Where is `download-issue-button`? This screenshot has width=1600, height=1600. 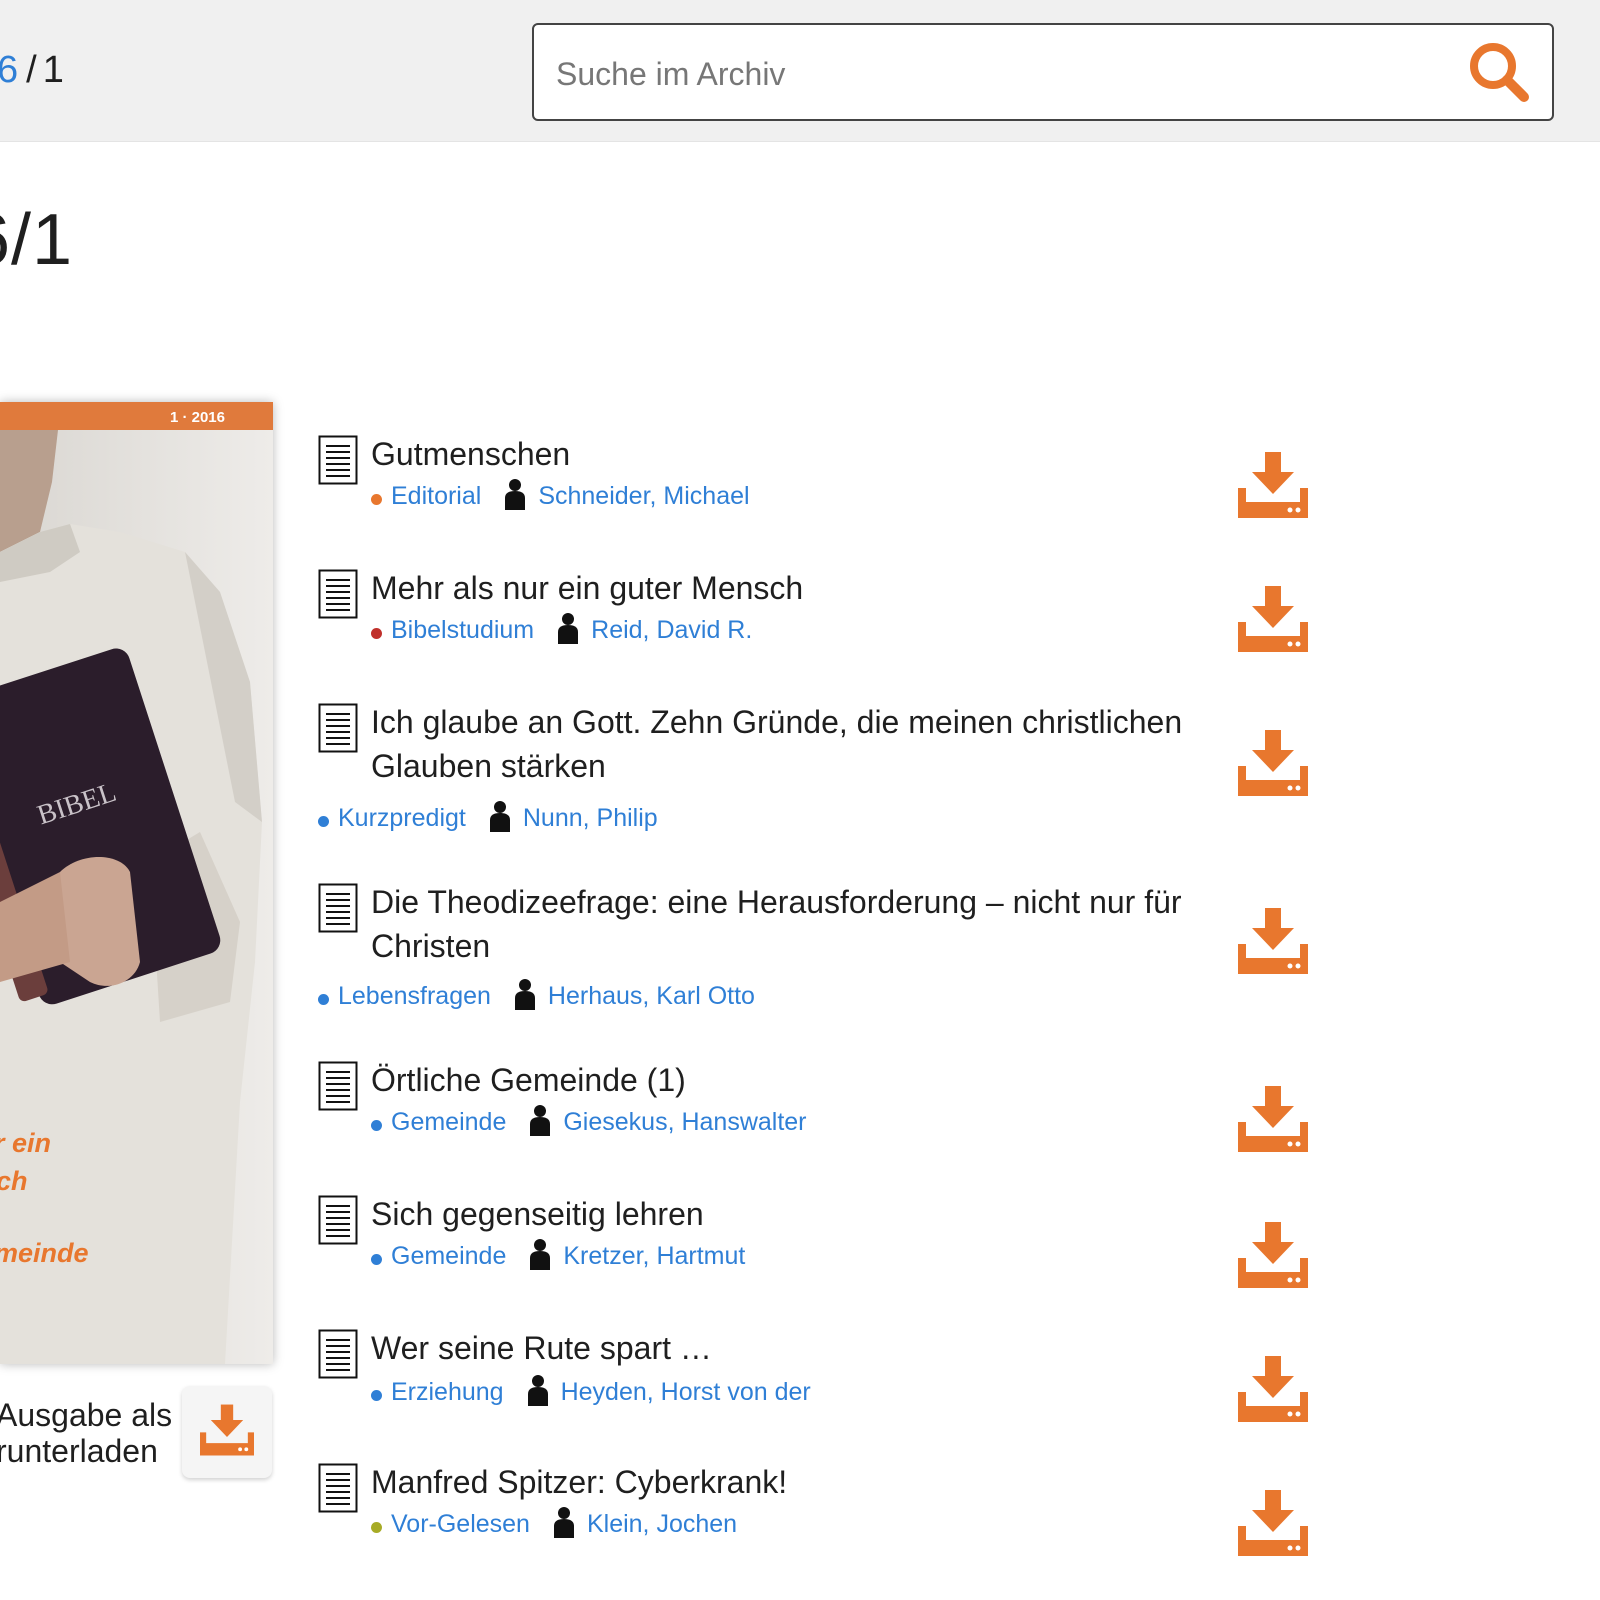 download-issue-button is located at coordinates (227, 1432).